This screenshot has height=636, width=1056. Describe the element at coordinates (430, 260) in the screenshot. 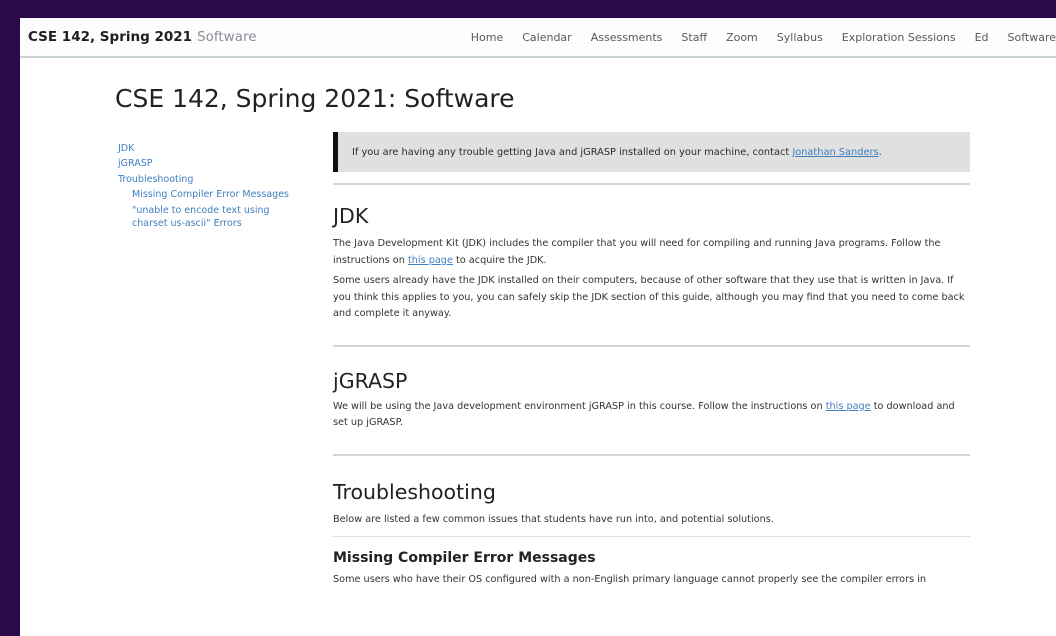

I see `jdk-this-page-link: this page` at that location.